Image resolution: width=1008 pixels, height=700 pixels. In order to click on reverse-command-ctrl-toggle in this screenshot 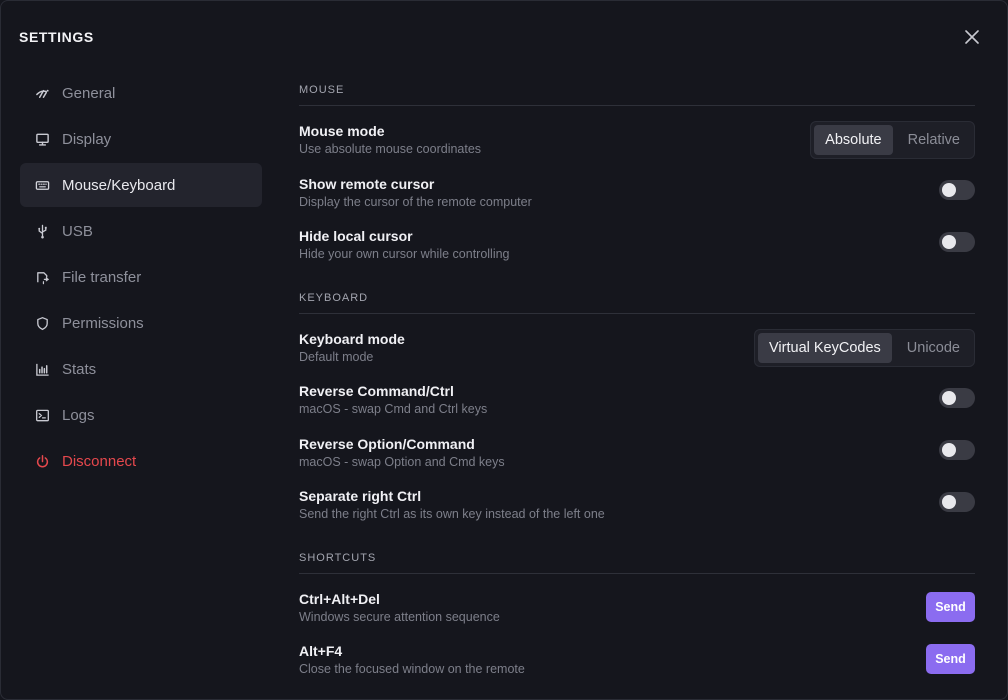, I will do `click(957, 398)`.